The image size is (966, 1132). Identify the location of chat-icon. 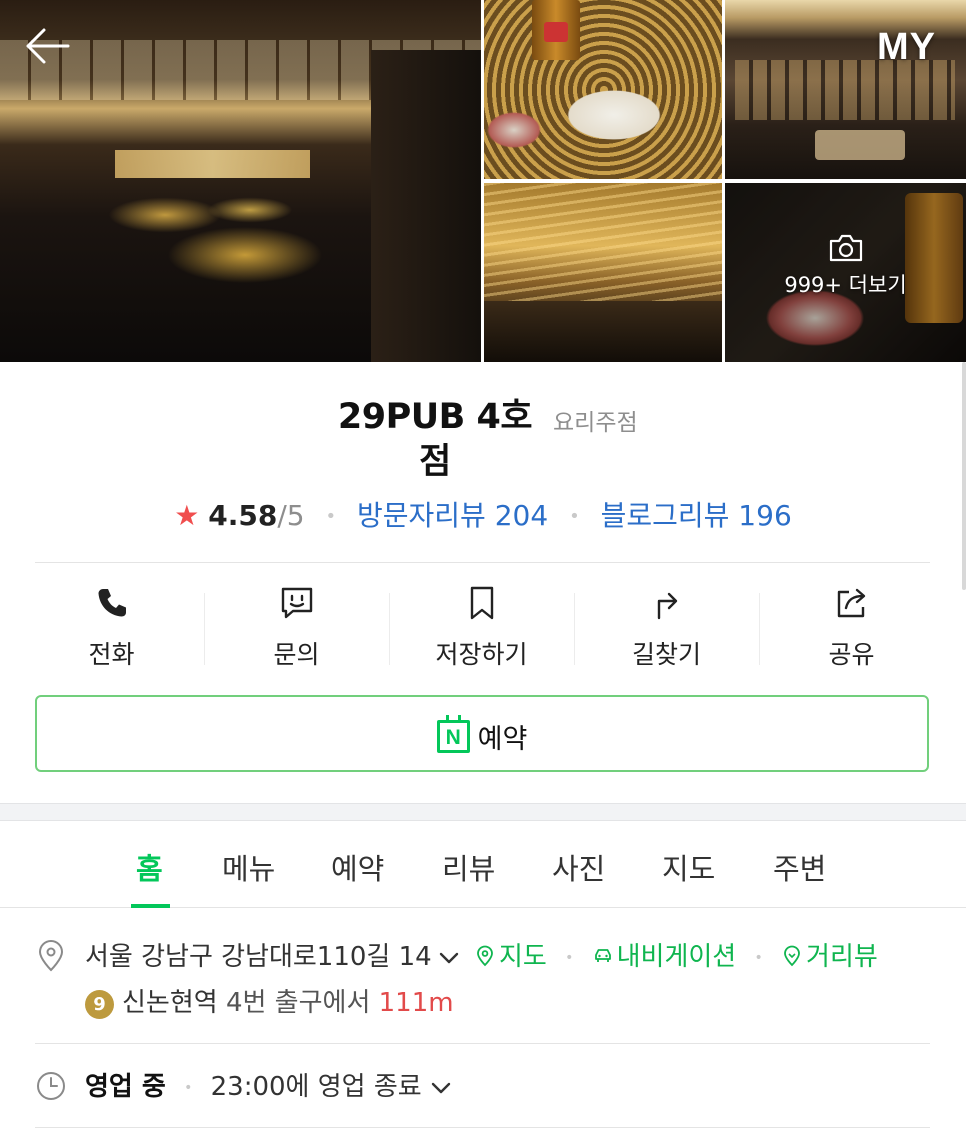
(296, 603).